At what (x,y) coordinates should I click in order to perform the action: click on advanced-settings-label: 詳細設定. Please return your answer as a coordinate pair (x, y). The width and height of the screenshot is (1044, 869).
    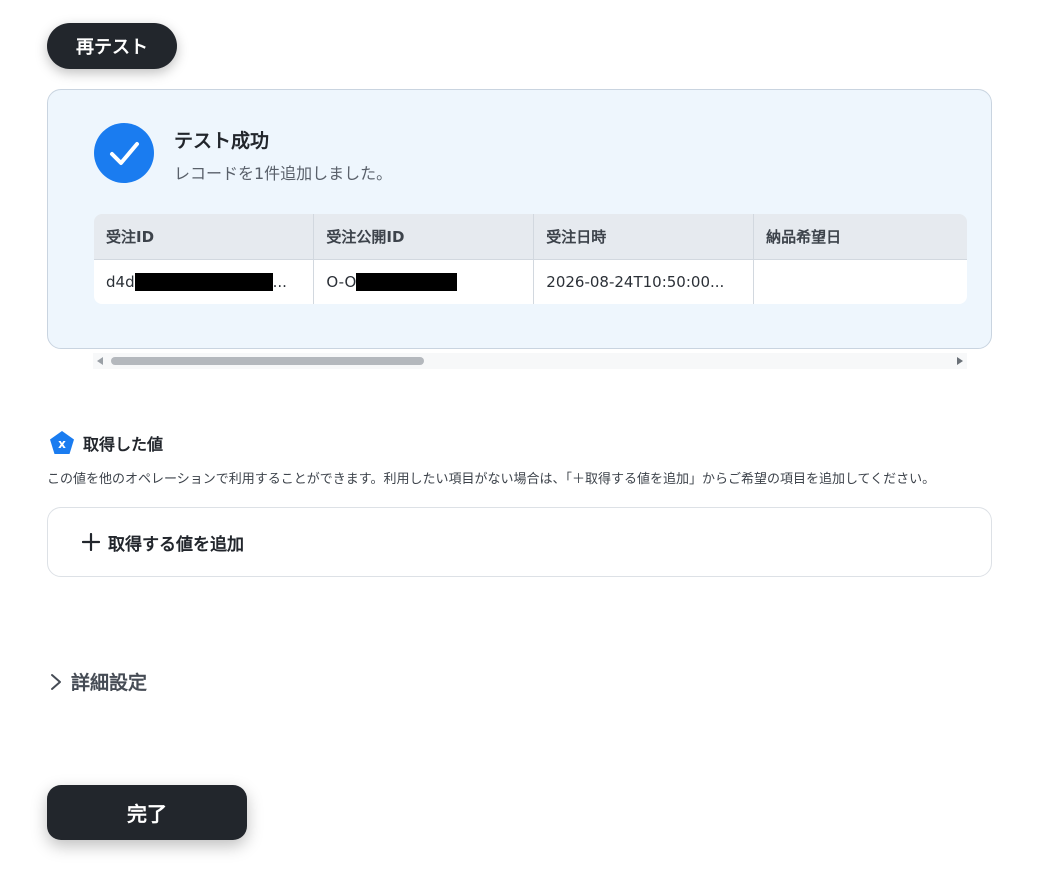
    Looking at the image, I should click on (109, 683).